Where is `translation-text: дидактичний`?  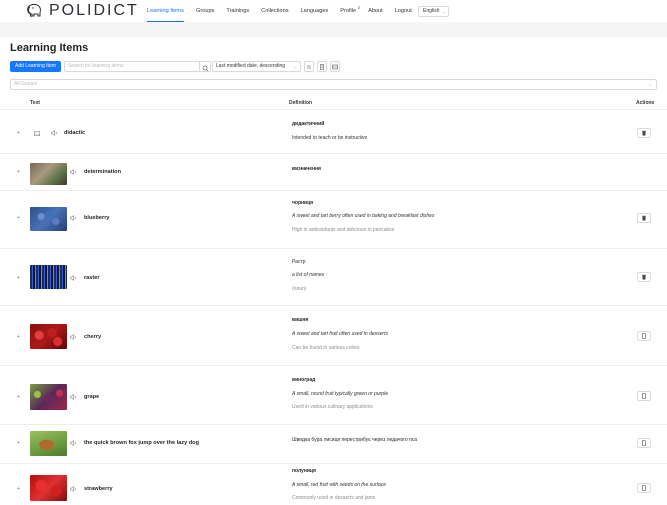
translation-text: дидактичний is located at coordinates (308, 124).